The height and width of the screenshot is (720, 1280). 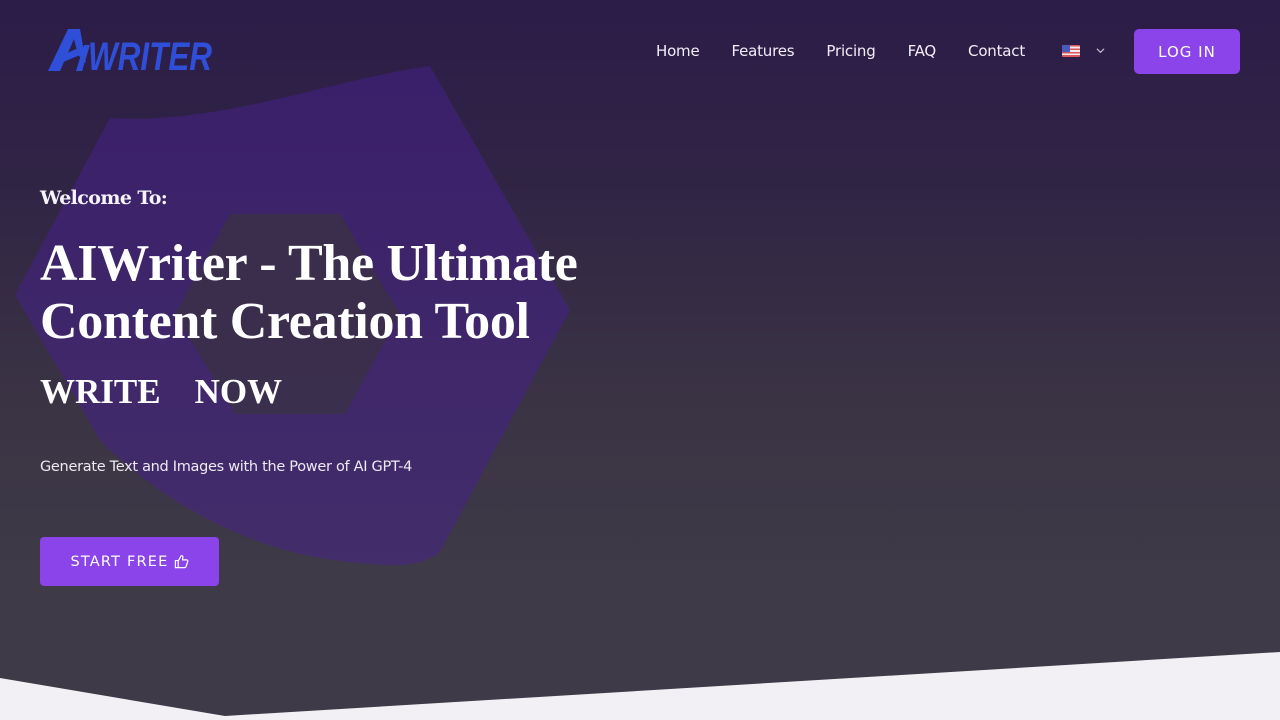 What do you see at coordinates (181, 562) in the screenshot?
I see `thumbs-up-icon` at bounding box center [181, 562].